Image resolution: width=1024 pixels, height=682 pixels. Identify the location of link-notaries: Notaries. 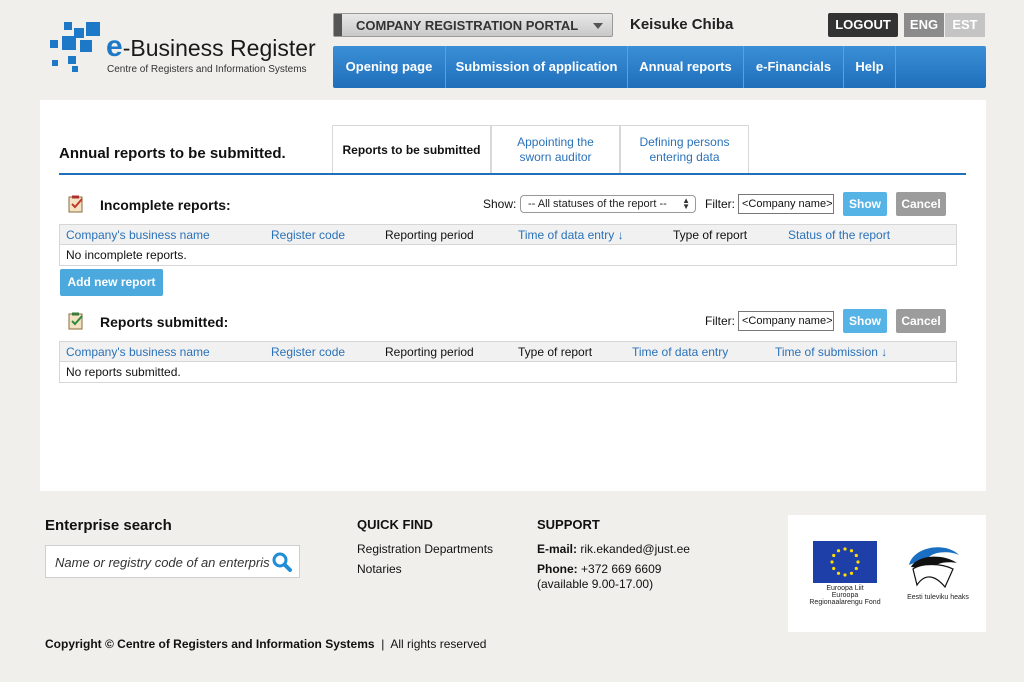
(379, 569).